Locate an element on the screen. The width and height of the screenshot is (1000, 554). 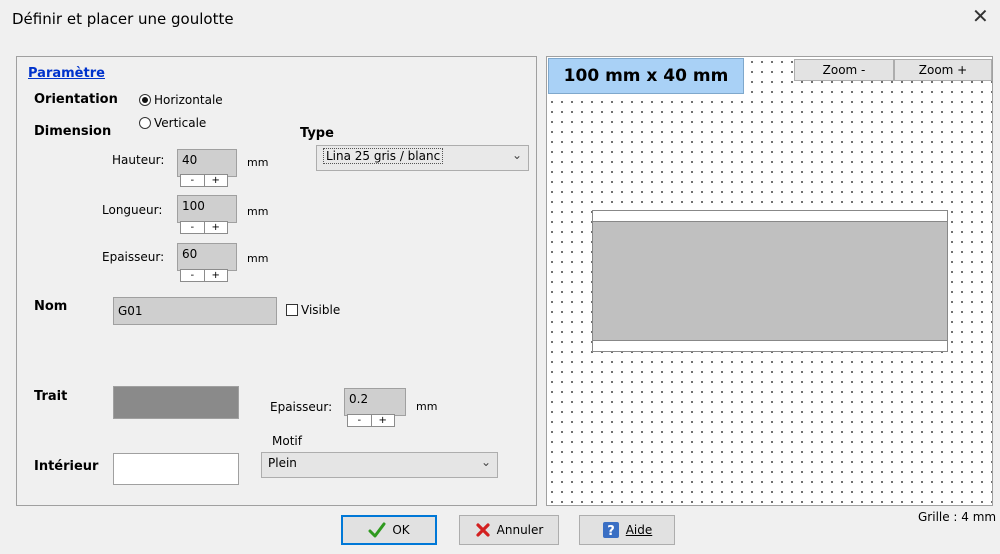
radio-horizontale: Horizontale is located at coordinates (181, 100).